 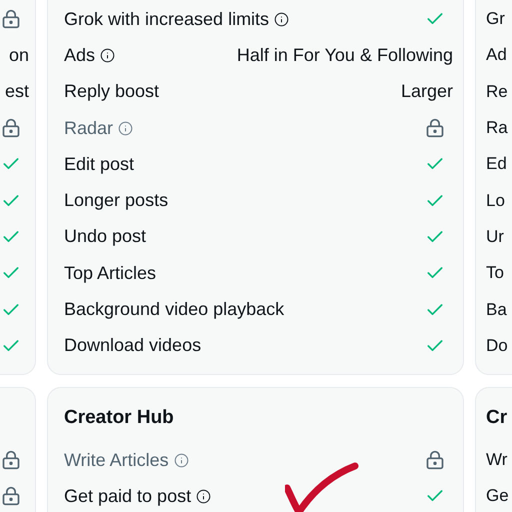 What do you see at coordinates (99, 164) in the screenshot?
I see `feature-label: Edit post` at bounding box center [99, 164].